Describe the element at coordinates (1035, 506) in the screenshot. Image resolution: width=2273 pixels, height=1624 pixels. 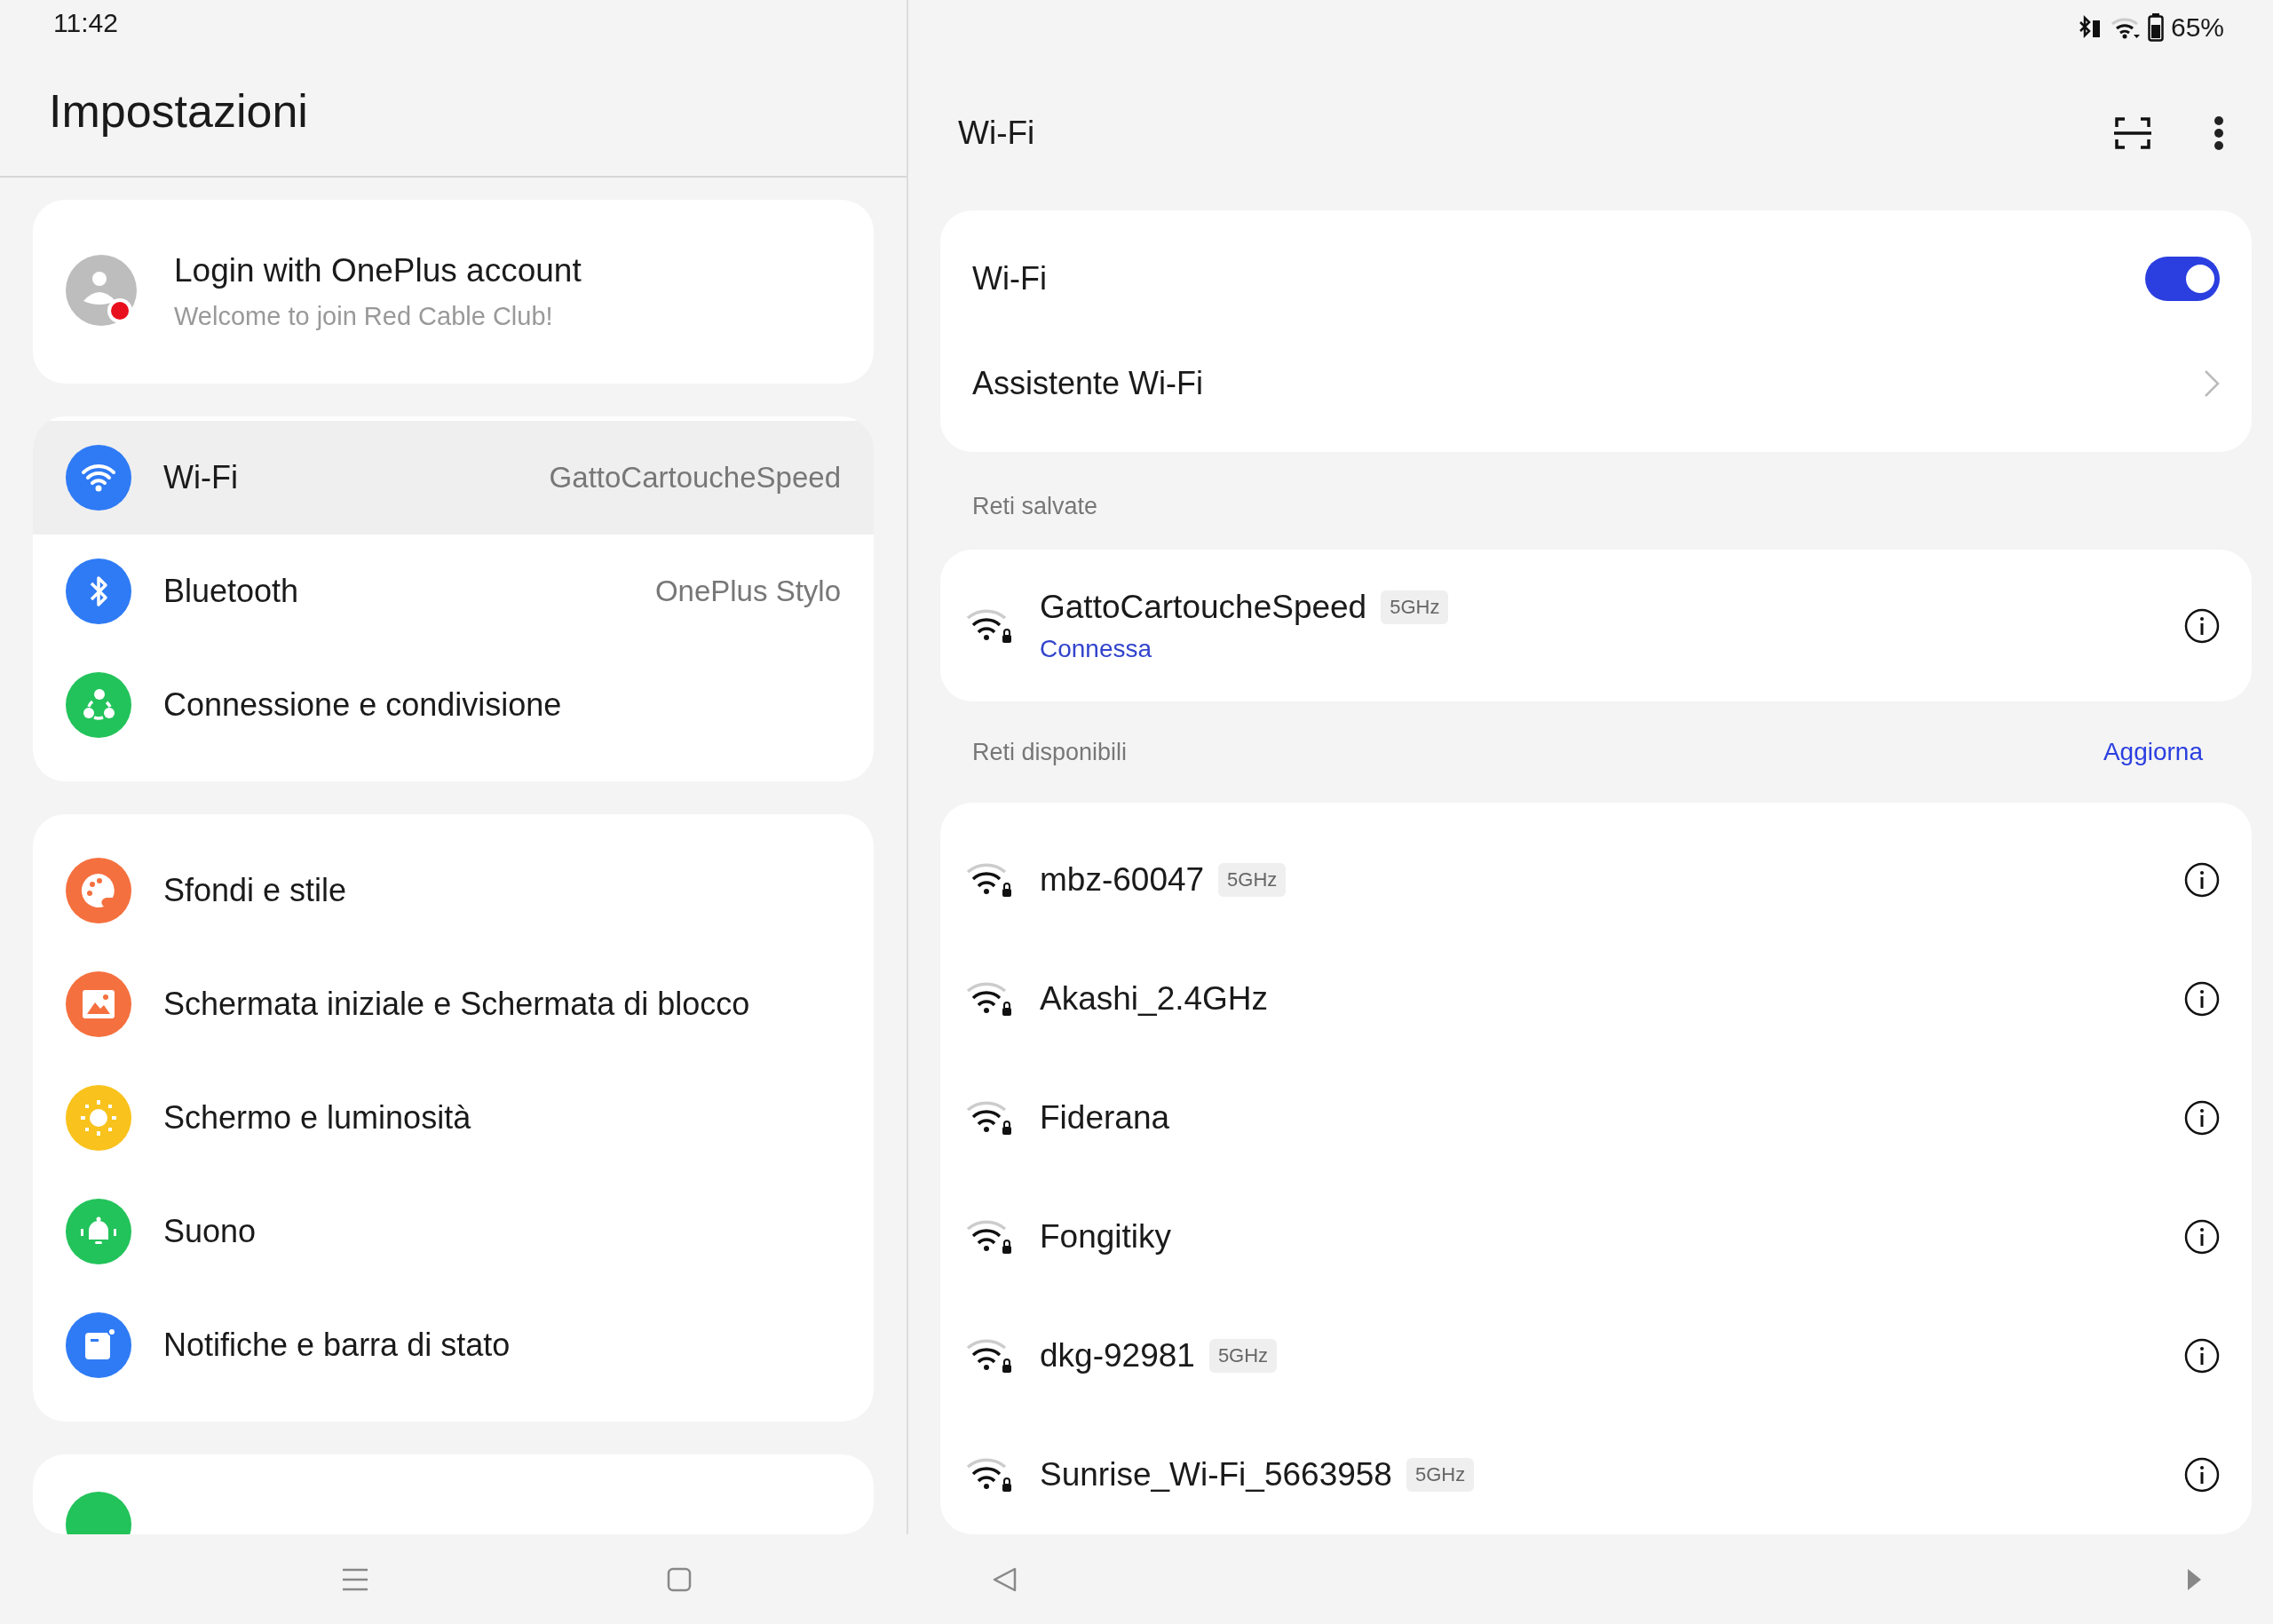
I see `section-heading: Reti salvate` at that location.